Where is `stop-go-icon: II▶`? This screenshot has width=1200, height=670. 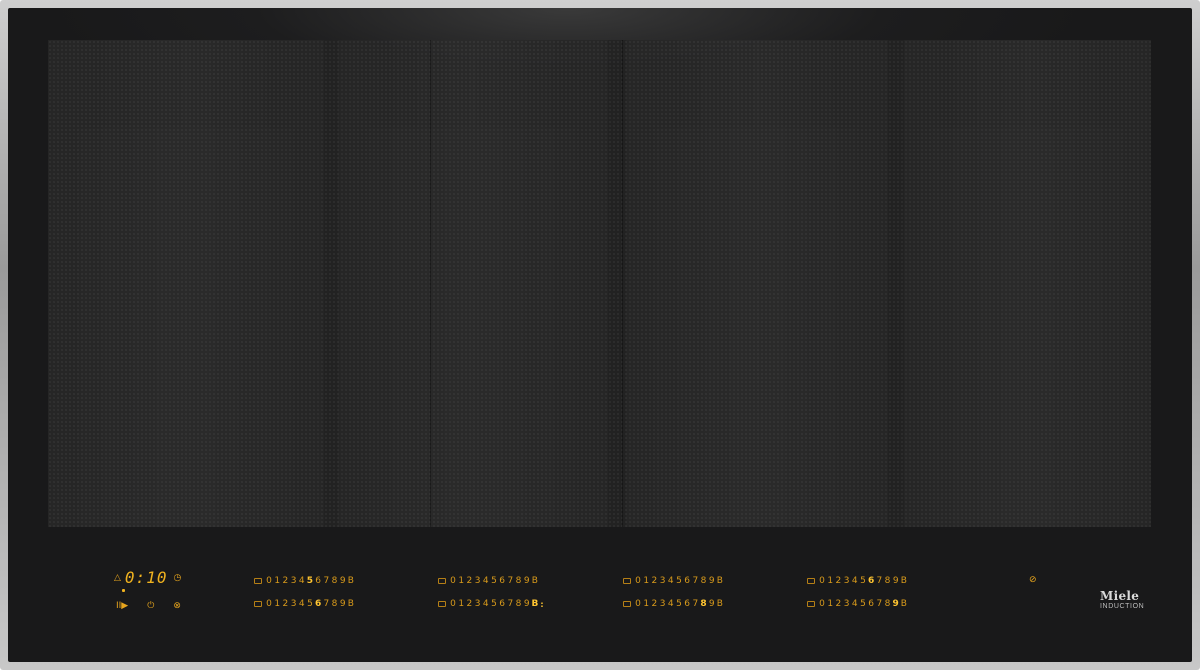 stop-go-icon: II▶ is located at coordinates (122, 606).